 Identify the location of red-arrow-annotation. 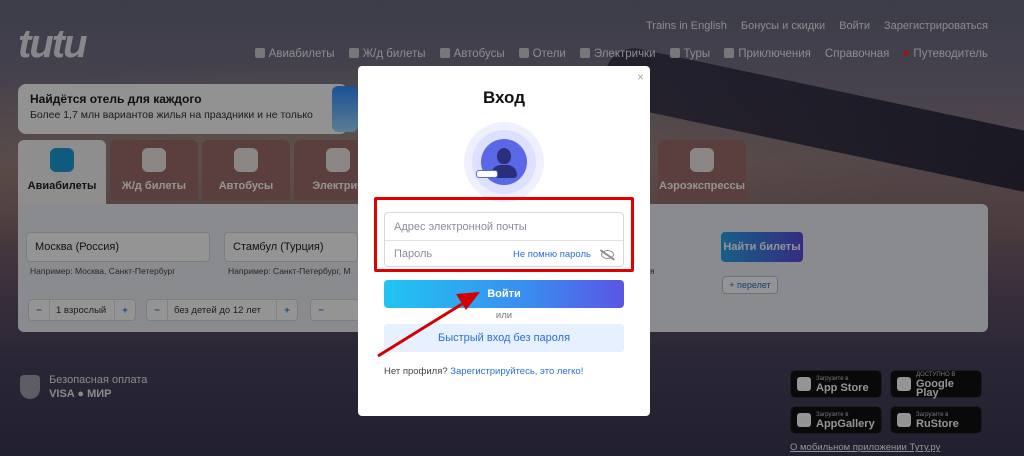
(428, 325).